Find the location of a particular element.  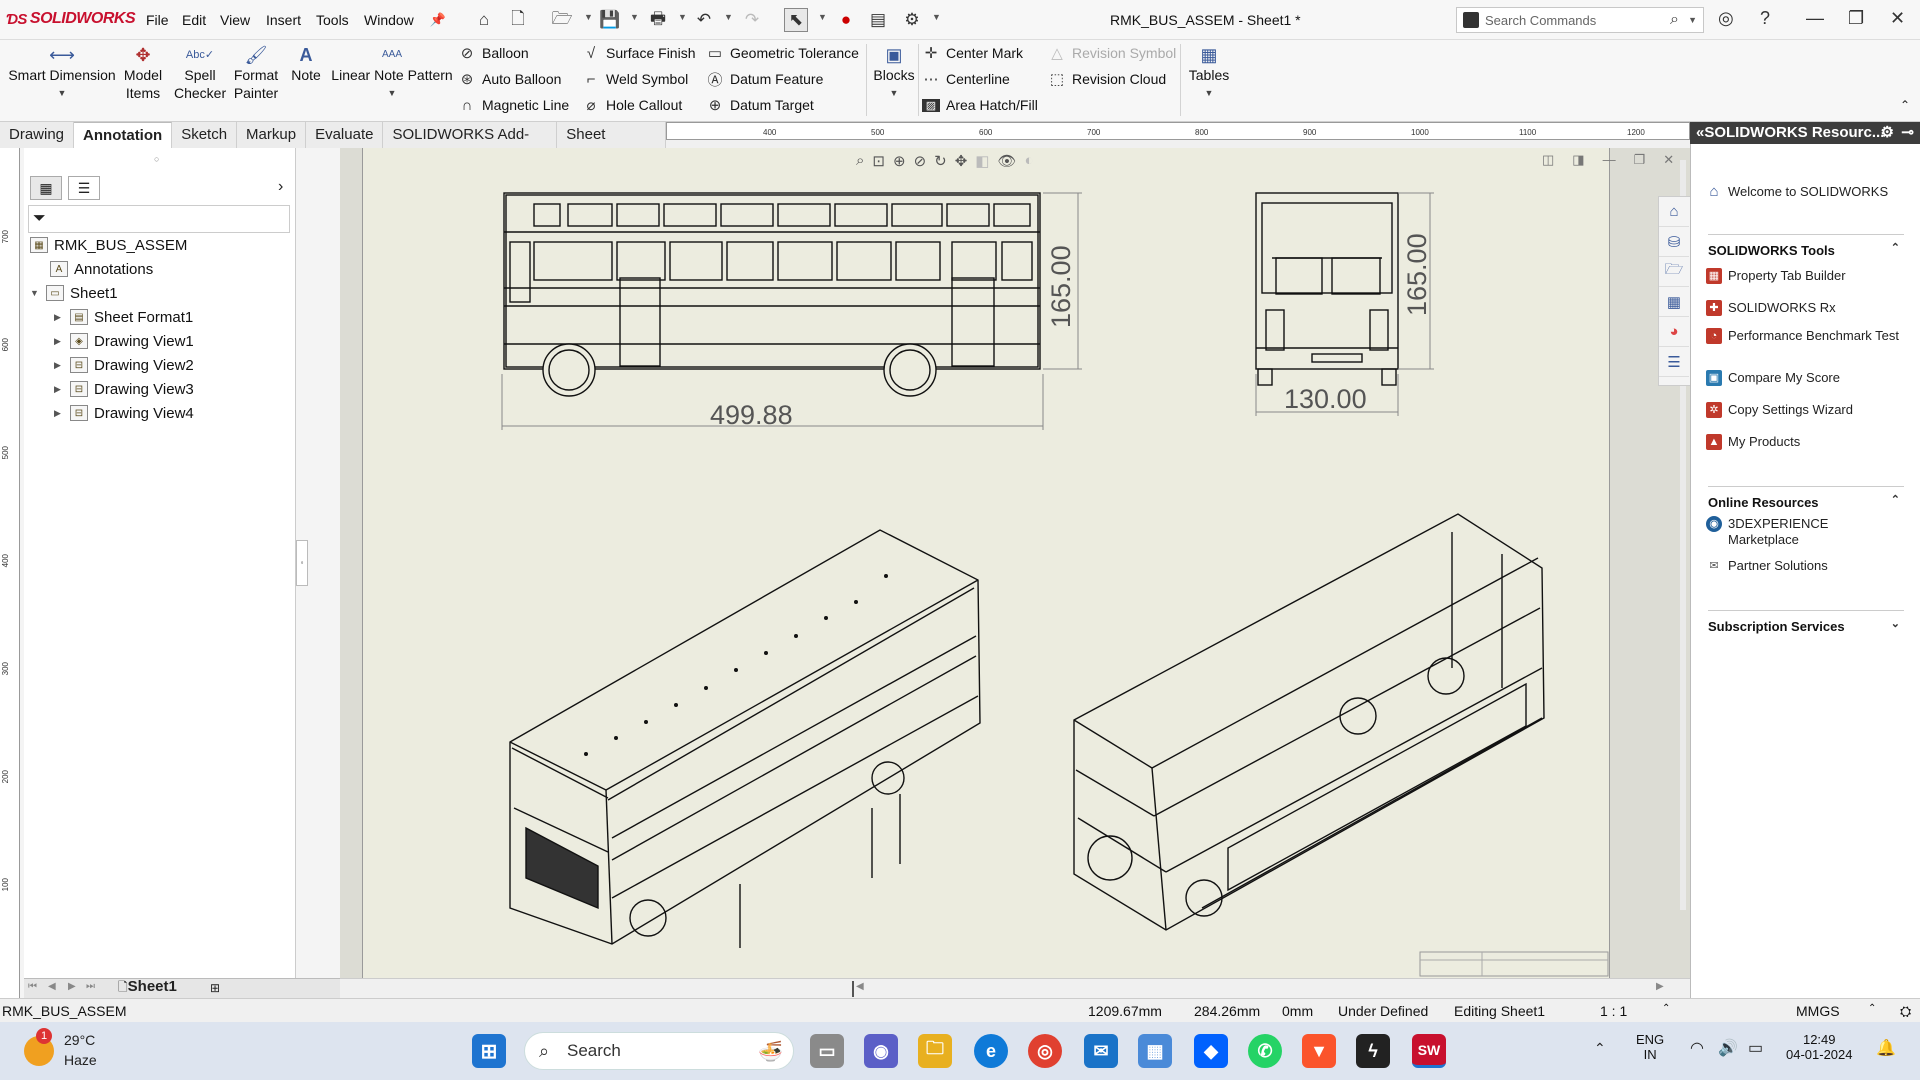

drawing-view2-front is located at coordinates (1327, 289).